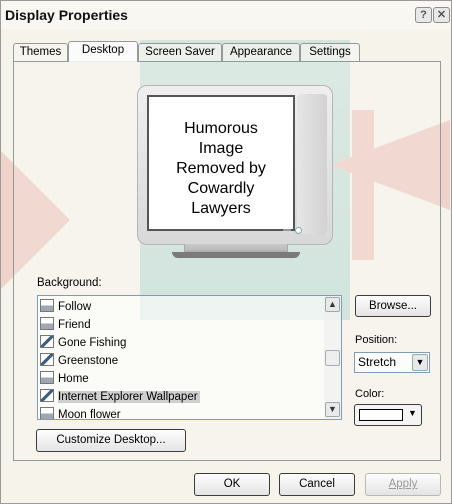  What do you see at coordinates (73, 379) in the screenshot?
I see `list-item-label: Home` at bounding box center [73, 379].